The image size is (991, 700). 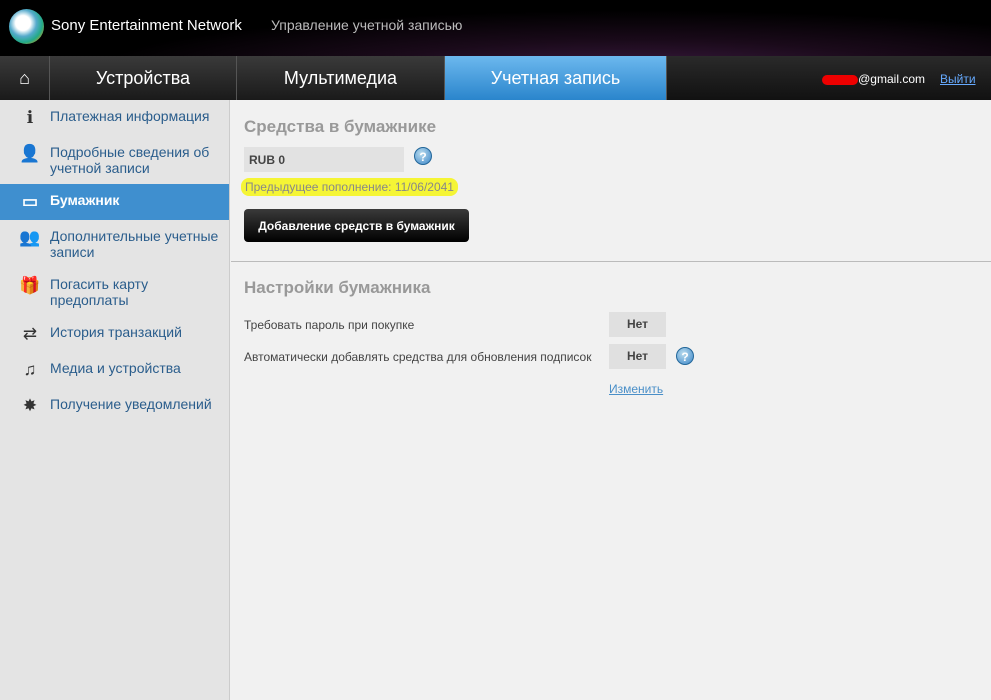 What do you see at coordinates (30, 405) in the screenshot?
I see `badge-icon: ✸` at bounding box center [30, 405].